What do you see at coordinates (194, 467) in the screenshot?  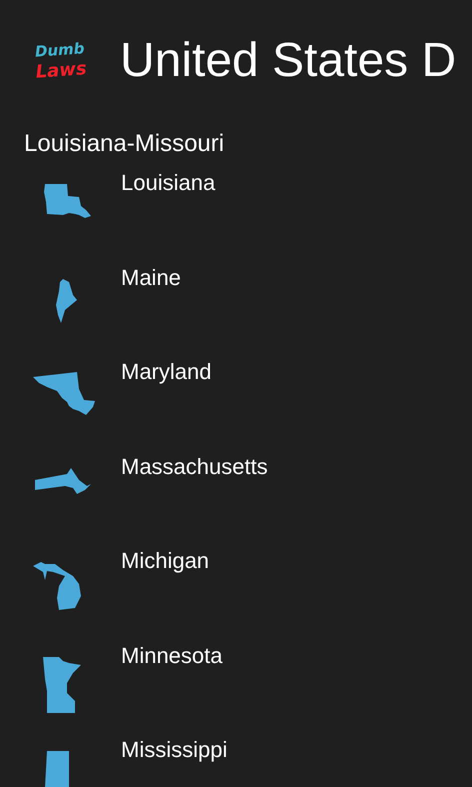 I see `state-name: Massachusetts` at bounding box center [194, 467].